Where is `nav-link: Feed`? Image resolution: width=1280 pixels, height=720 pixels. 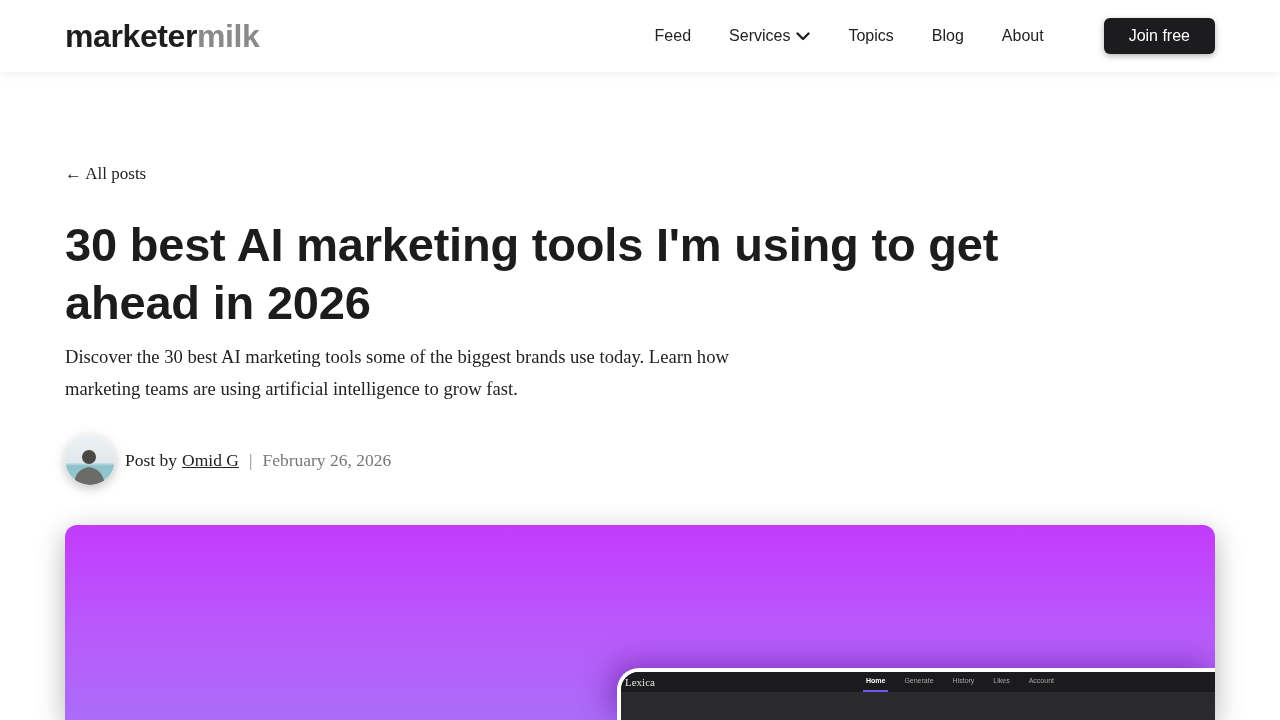
nav-link: Feed is located at coordinates (673, 36).